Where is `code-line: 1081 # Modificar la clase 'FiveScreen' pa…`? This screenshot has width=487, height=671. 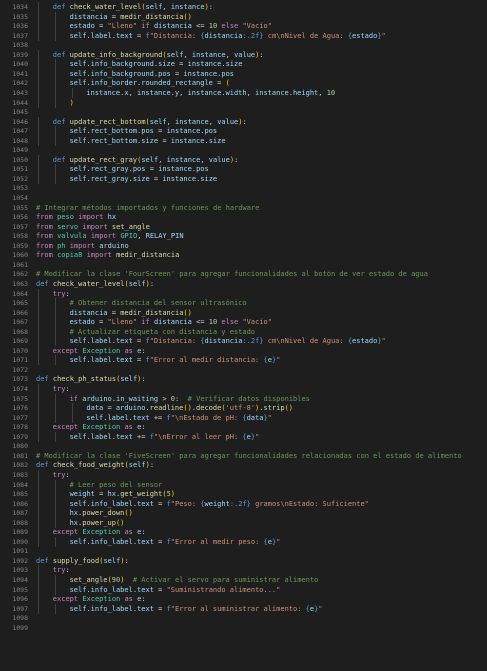 code-line: 1081 # Modificar la clase 'FiveScreen' pa… is located at coordinates (243, 456).